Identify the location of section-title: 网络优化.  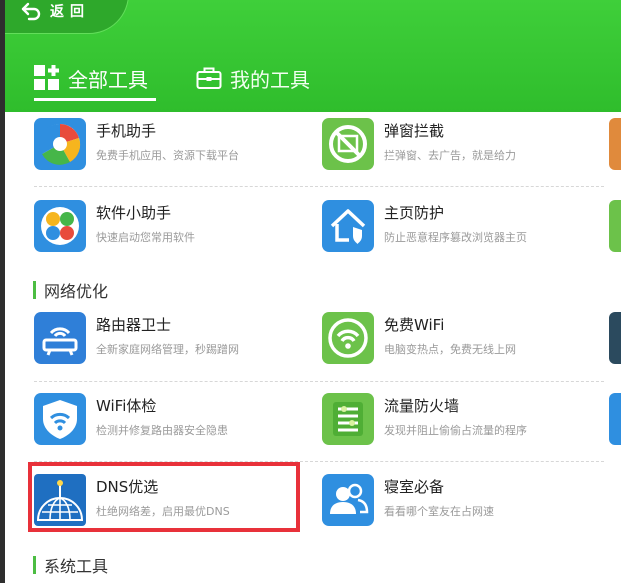
(76, 291).